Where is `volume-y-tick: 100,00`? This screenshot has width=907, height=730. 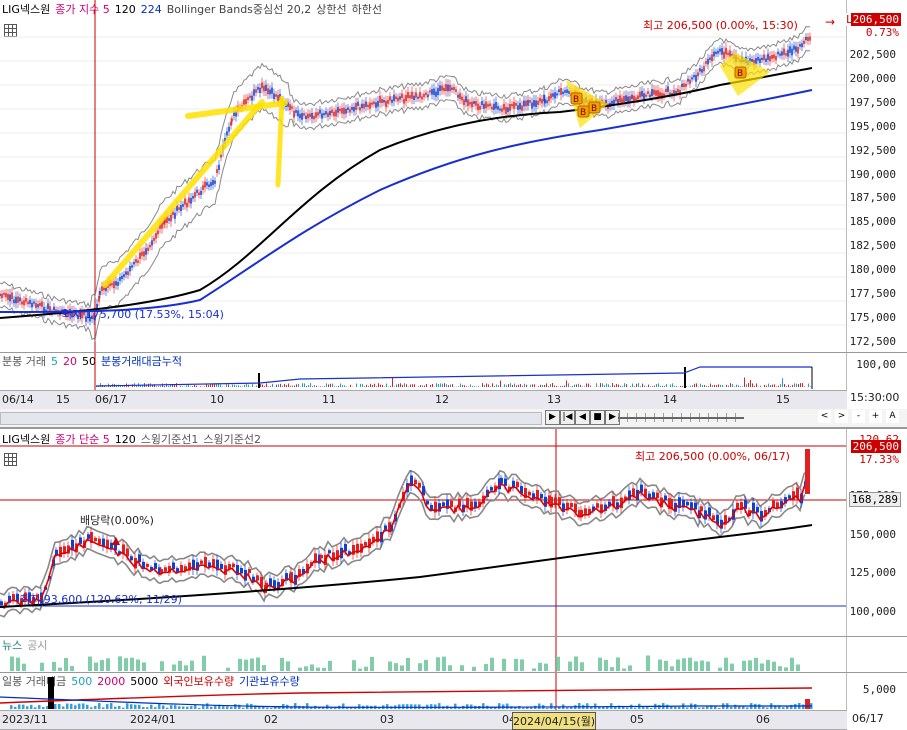
volume-y-tick: 100,00 is located at coordinates (876, 364).